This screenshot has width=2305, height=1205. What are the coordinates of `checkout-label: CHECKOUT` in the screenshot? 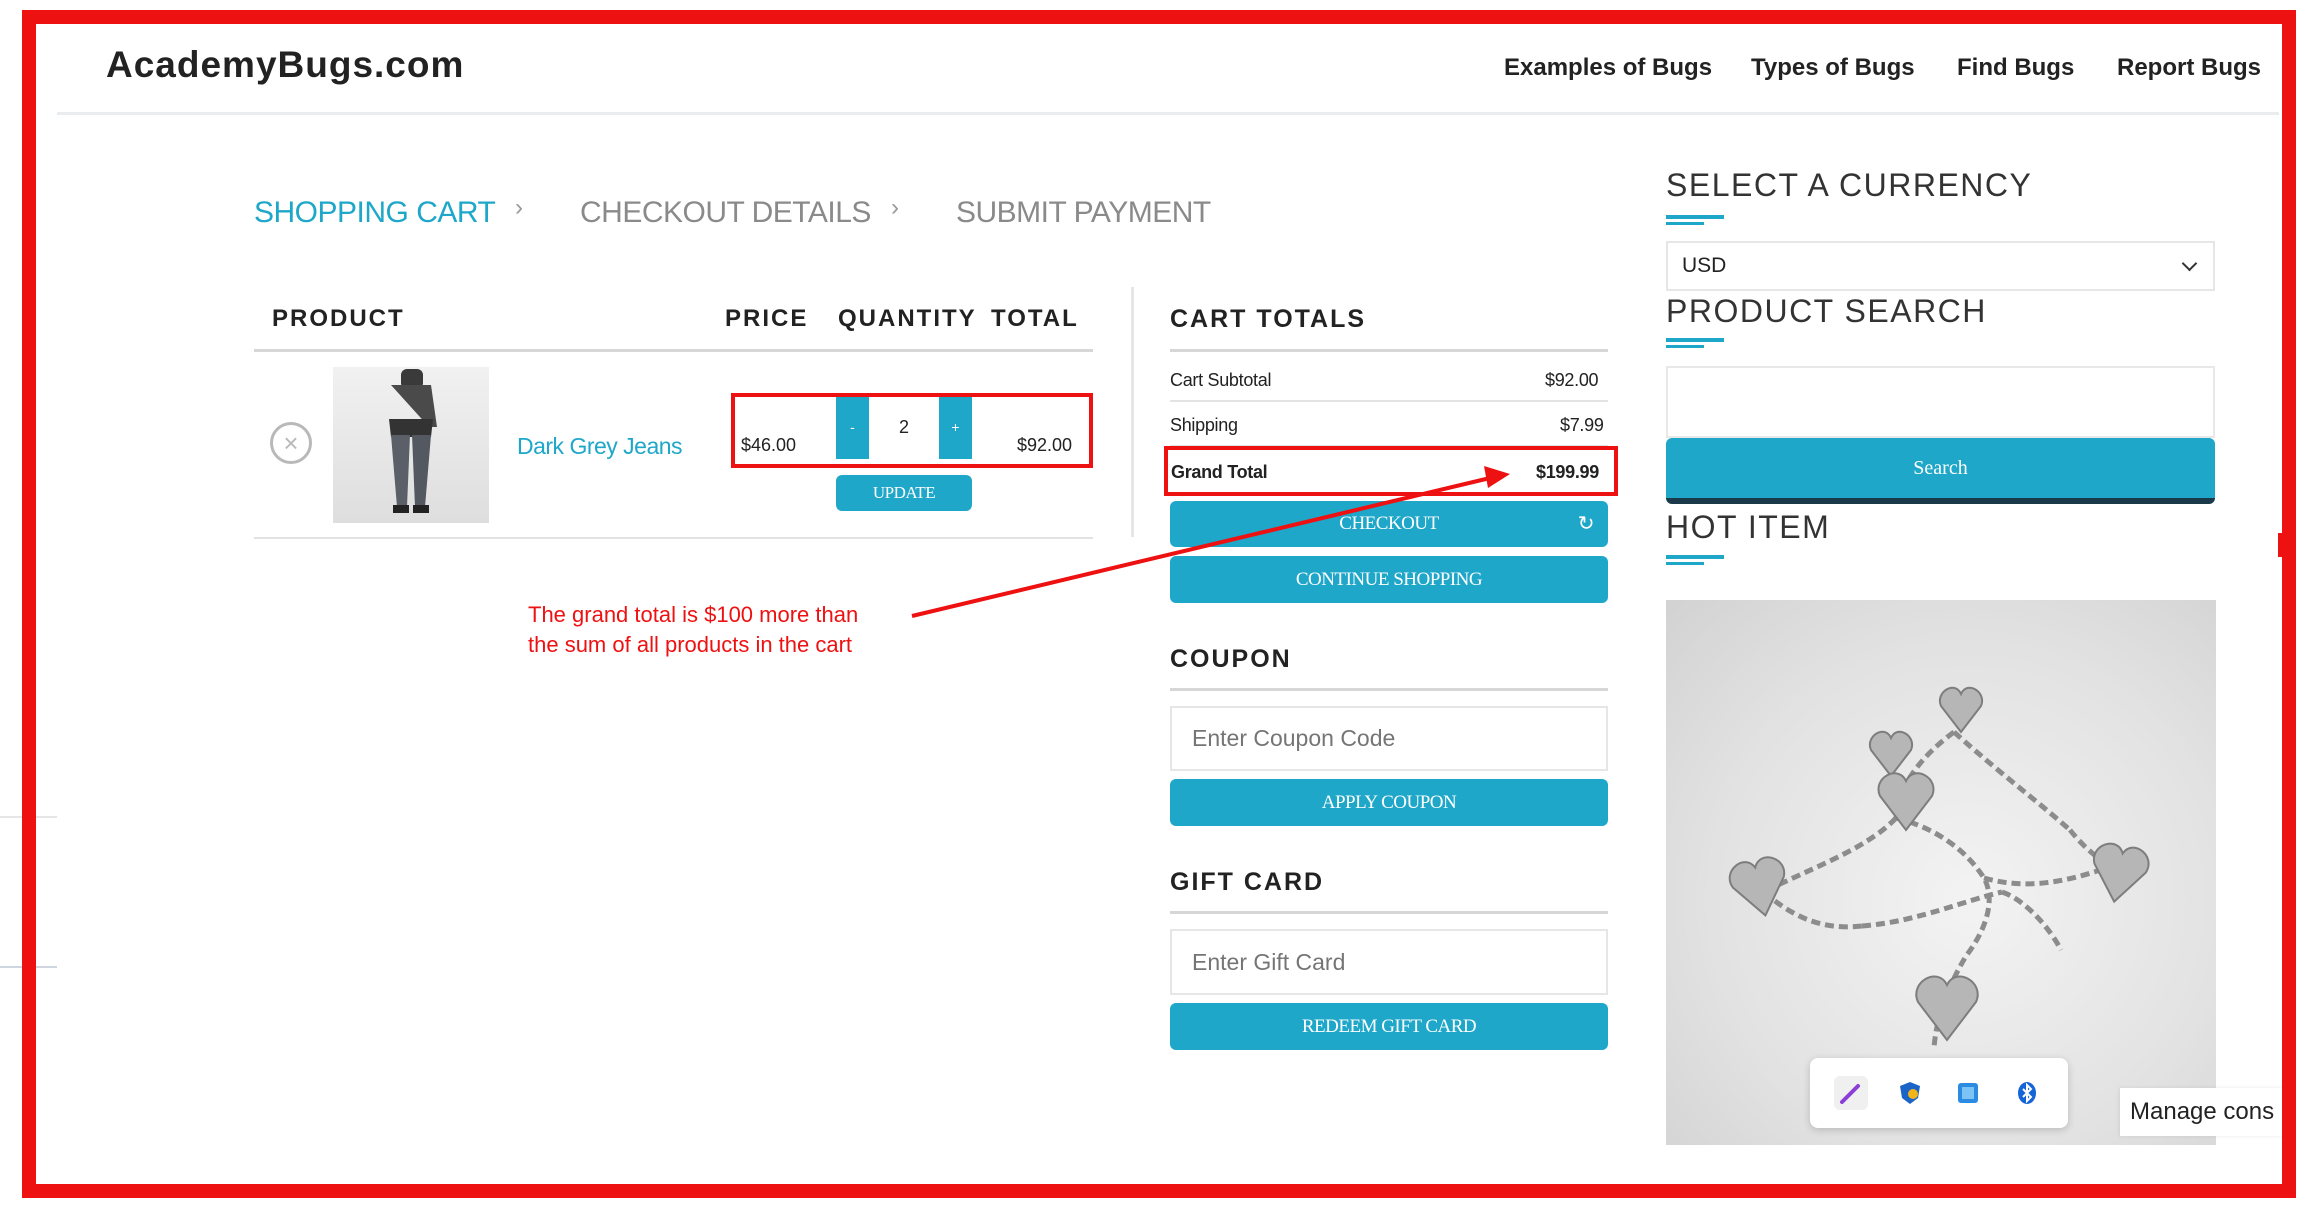 It's located at (1389, 523).